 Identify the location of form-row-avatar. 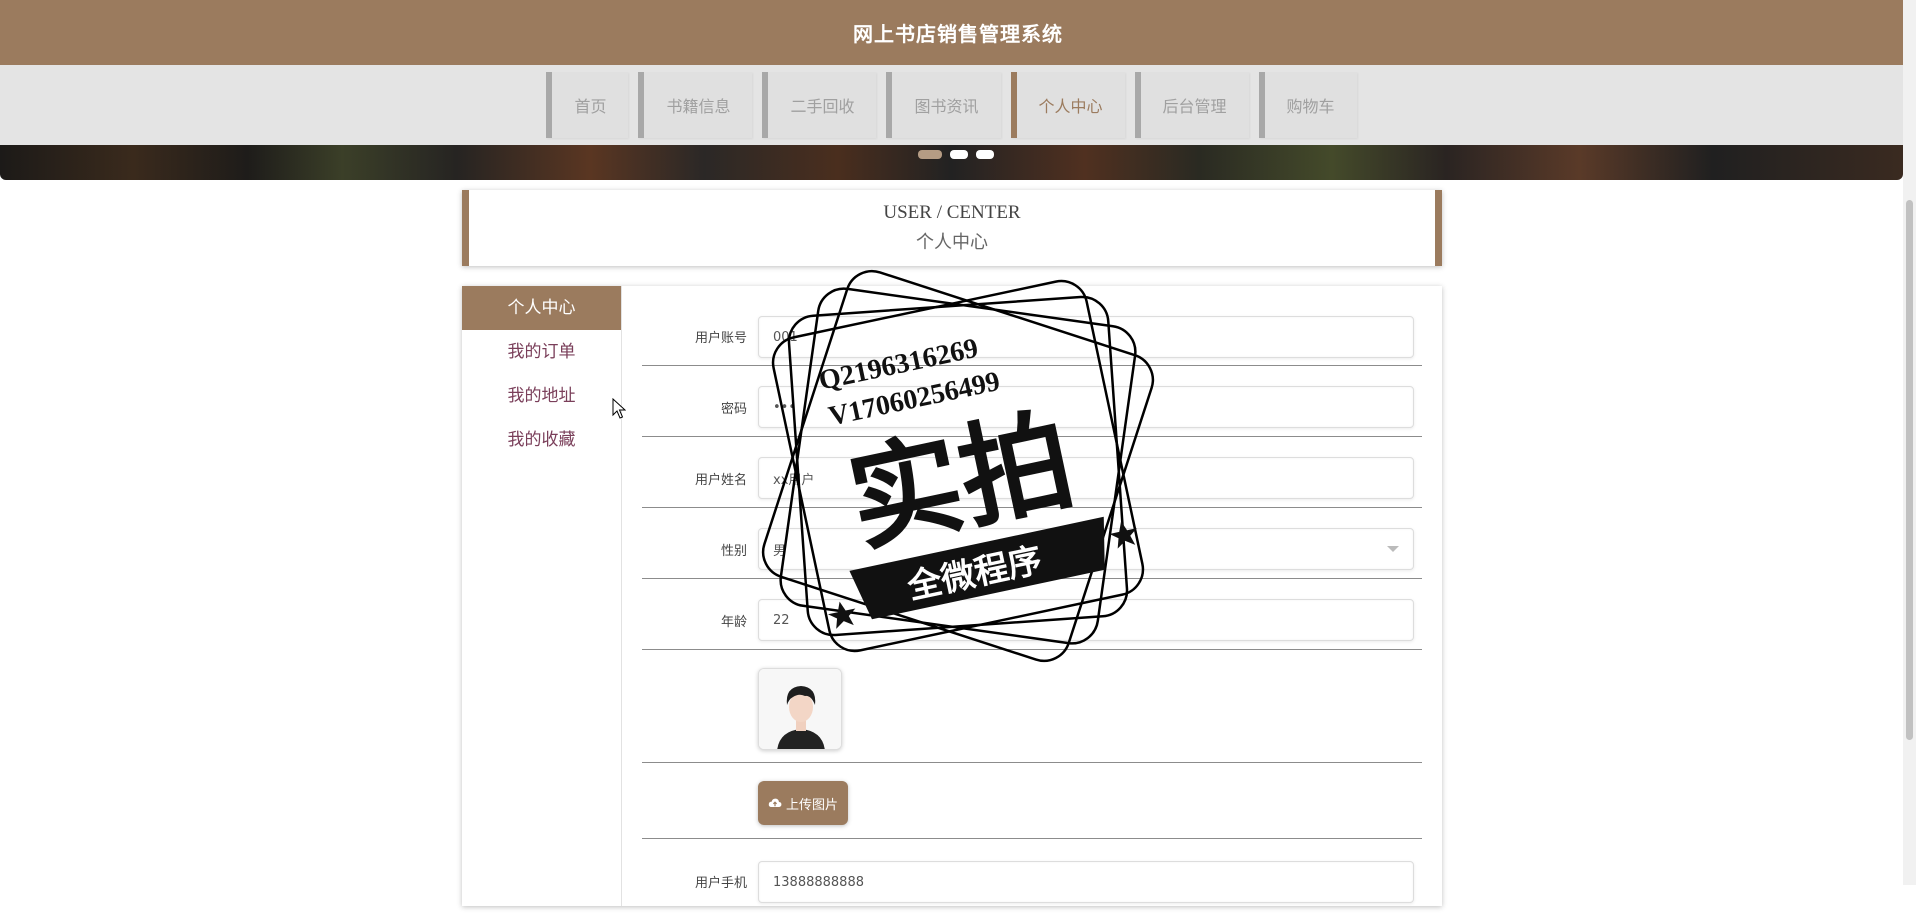
(1032, 706).